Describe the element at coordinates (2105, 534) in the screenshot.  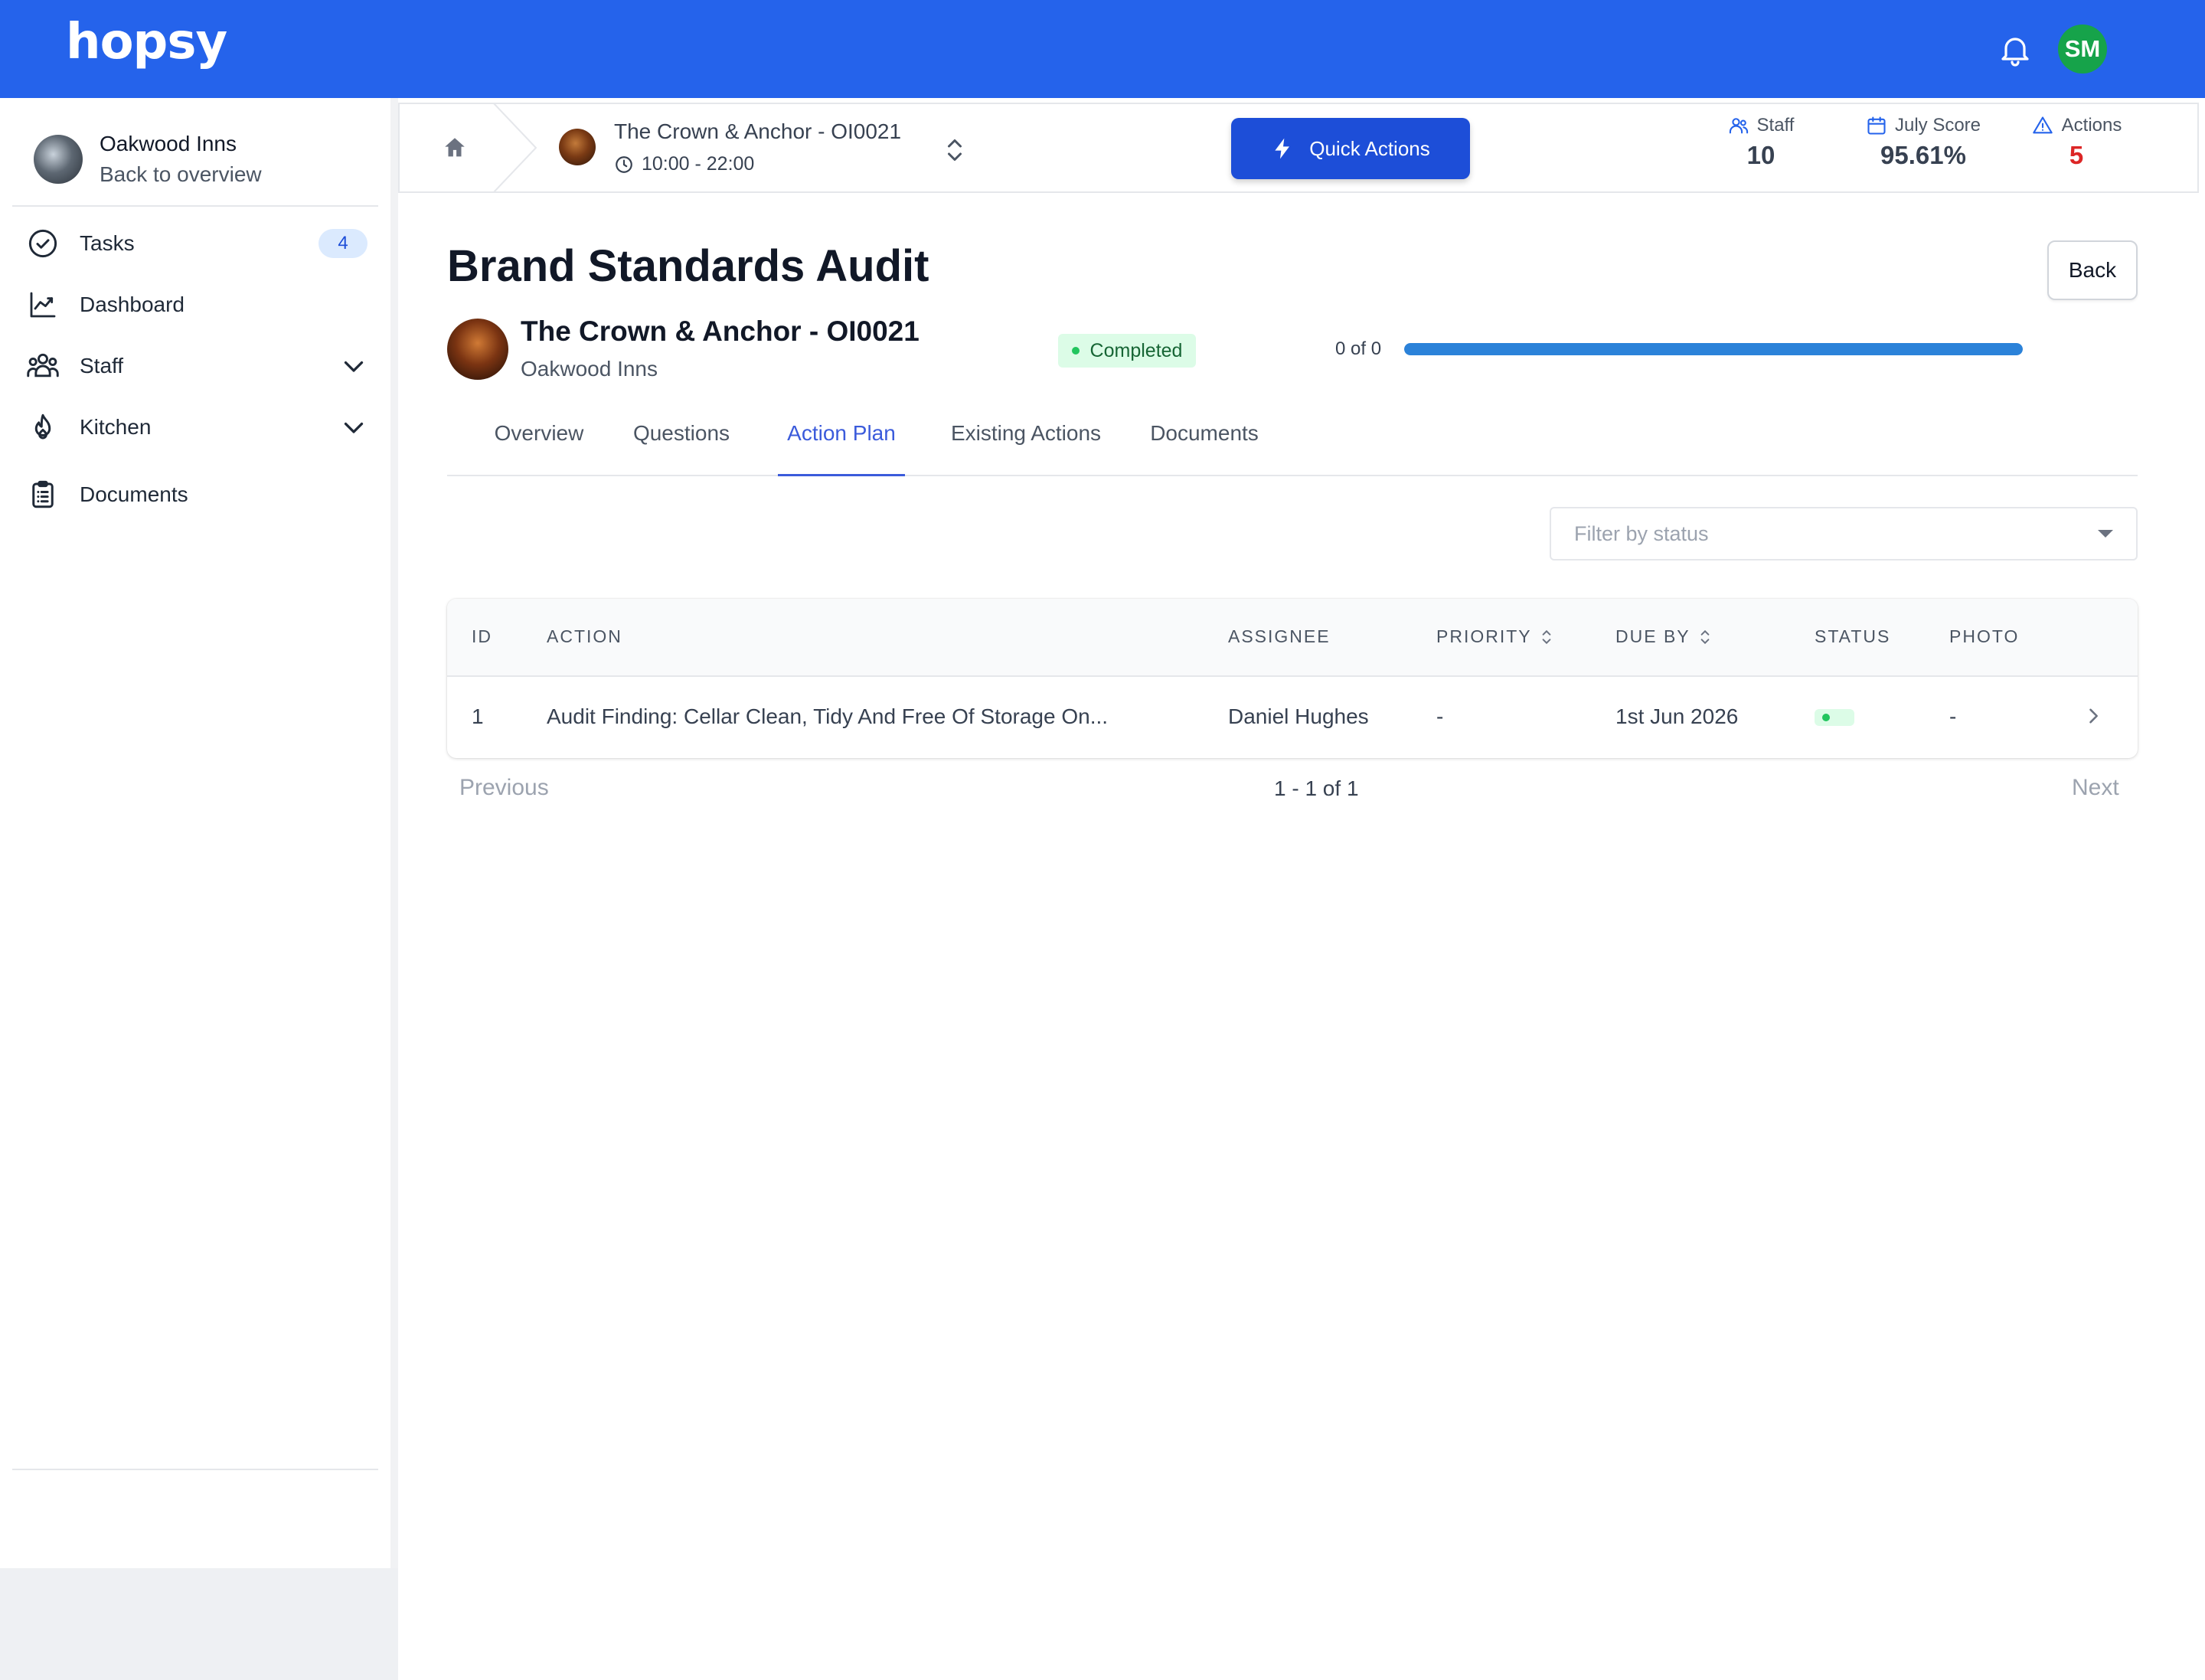
I see `dropdown-caret-icon` at that location.